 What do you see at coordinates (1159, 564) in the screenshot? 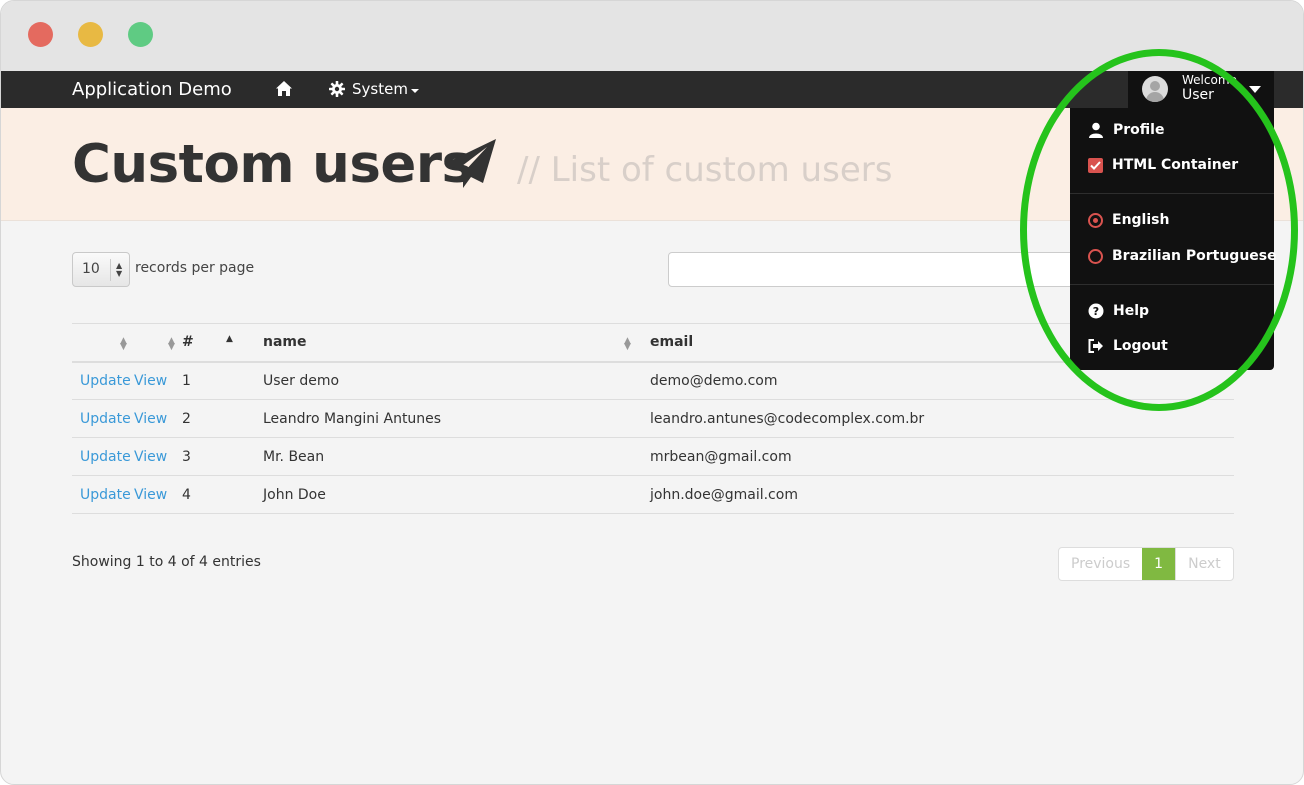
I see `pagination-page: 1` at bounding box center [1159, 564].